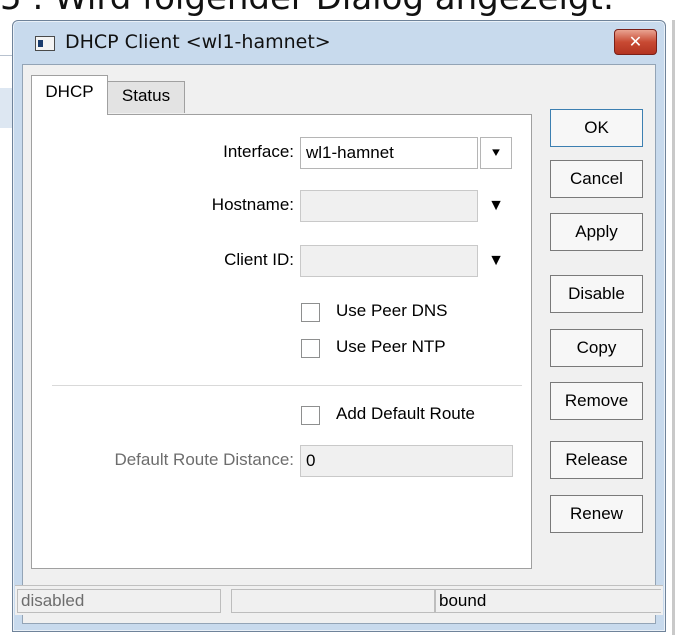 The height and width of the screenshot is (635, 675). What do you see at coordinates (310, 312) in the screenshot?
I see `use-peer-dns-checkbox` at bounding box center [310, 312].